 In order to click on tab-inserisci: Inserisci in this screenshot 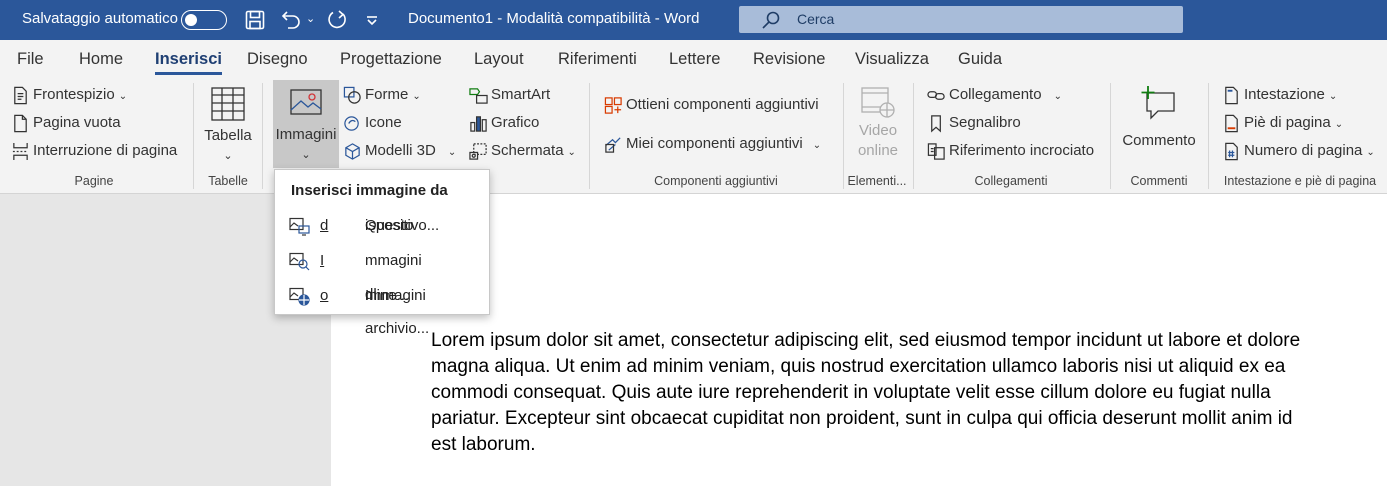, I will do `click(188, 58)`.